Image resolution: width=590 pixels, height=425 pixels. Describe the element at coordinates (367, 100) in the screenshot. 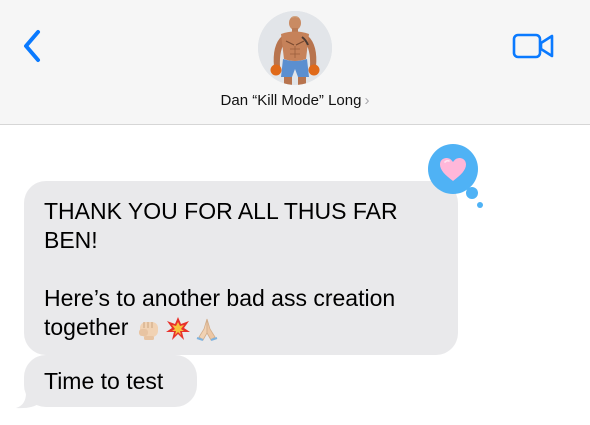

I see `chevron-right-icon: ›` at that location.